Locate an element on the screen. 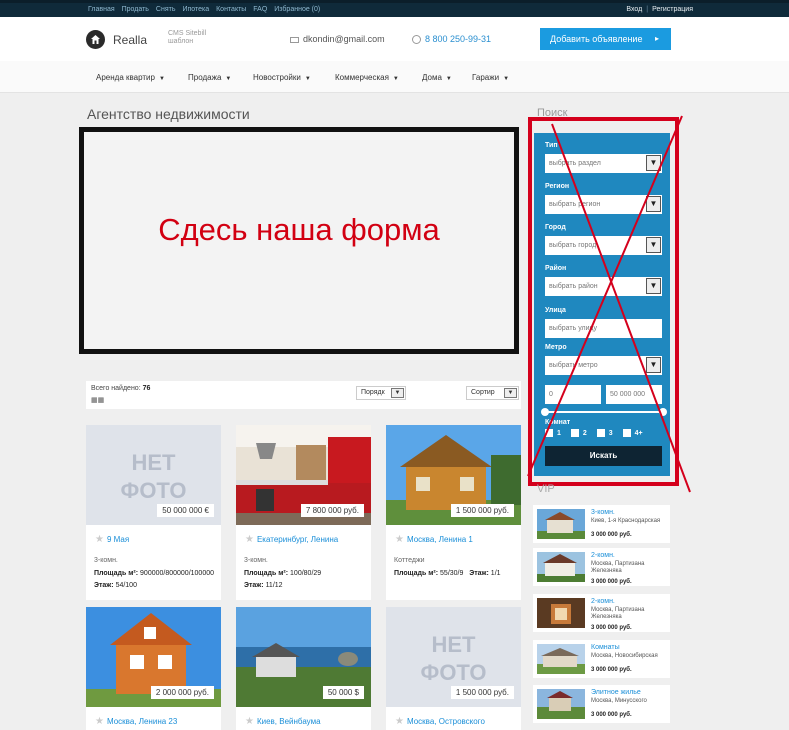 This screenshot has width=789, height=730. listing-title: ★ Москва, Ленина 23 is located at coordinates (136, 721).